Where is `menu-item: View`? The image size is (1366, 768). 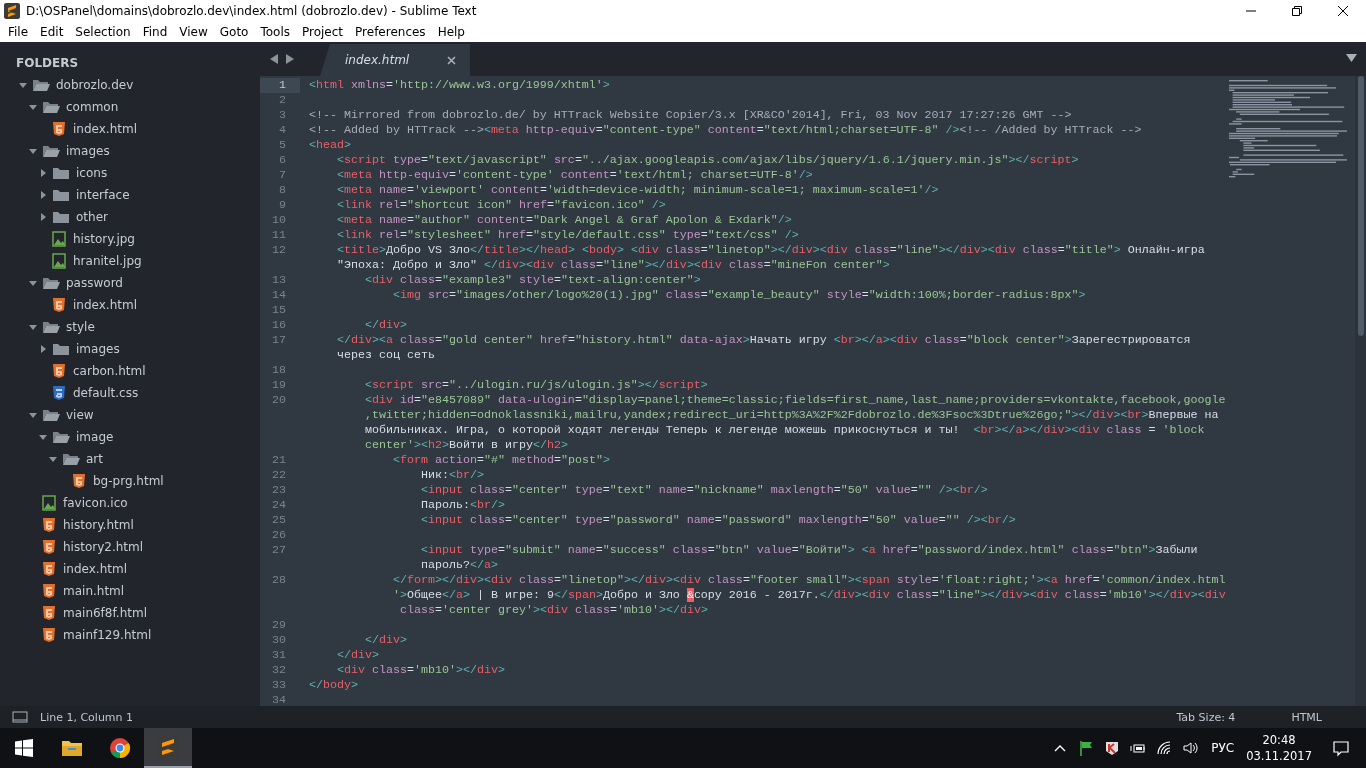 menu-item: View is located at coordinates (193, 32).